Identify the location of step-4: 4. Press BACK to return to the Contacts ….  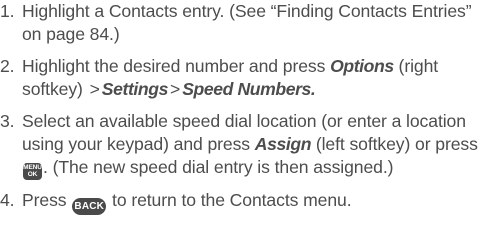
(242, 202).